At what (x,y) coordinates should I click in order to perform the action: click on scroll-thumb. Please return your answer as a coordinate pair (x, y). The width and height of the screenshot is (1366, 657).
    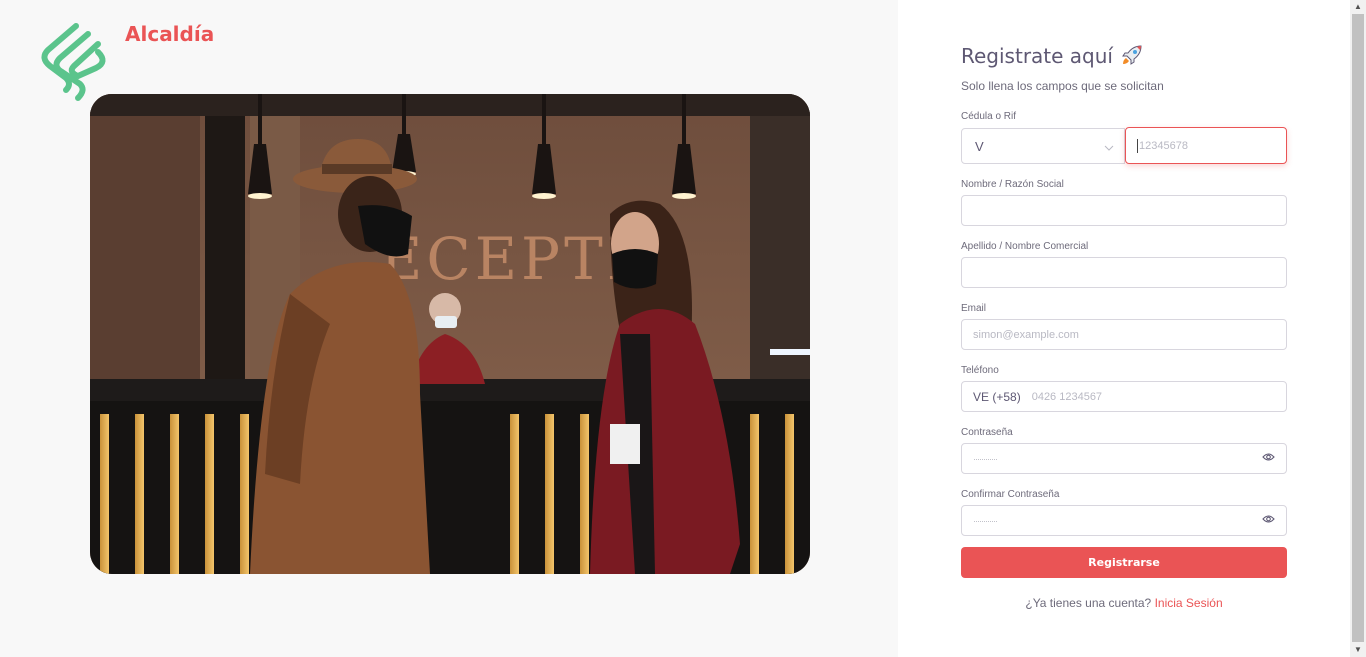
    Looking at the image, I should click on (1358, 328).